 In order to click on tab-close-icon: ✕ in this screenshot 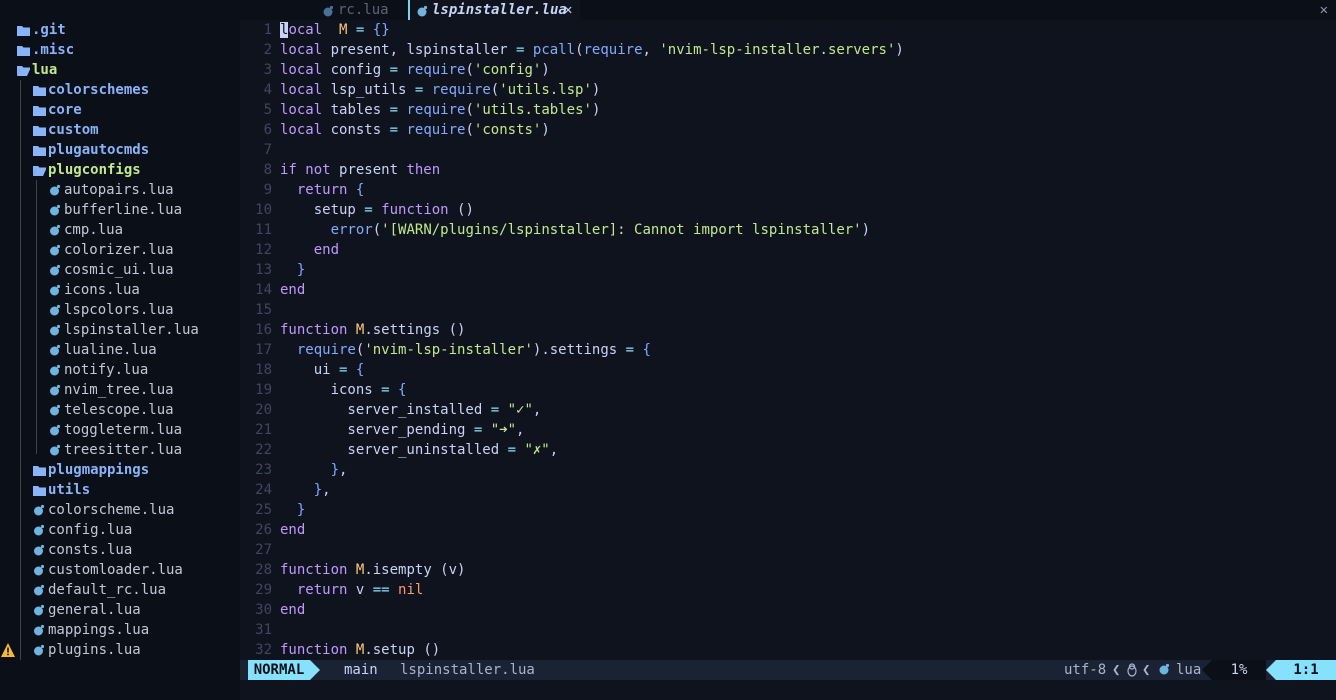, I will do `click(568, 10)`.